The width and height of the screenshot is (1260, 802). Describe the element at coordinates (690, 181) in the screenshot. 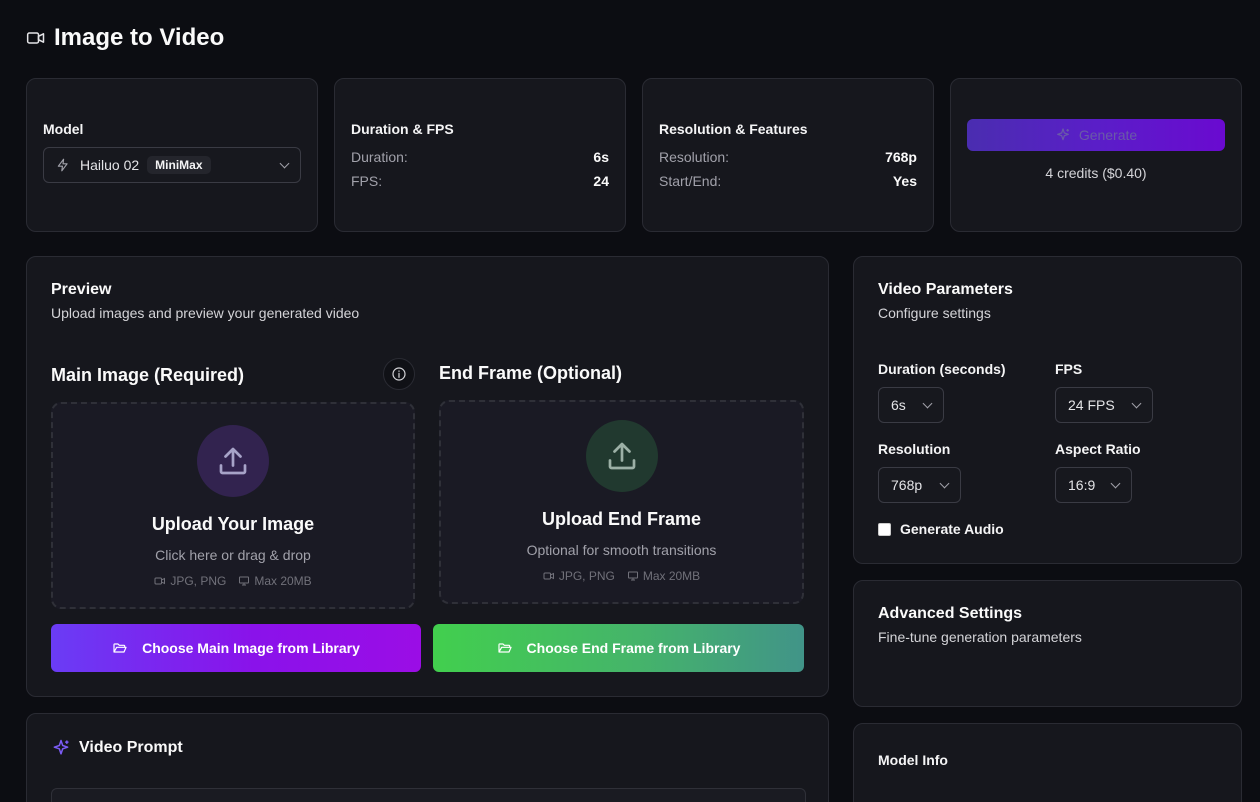

I see `startend-key: Start/End:` at that location.